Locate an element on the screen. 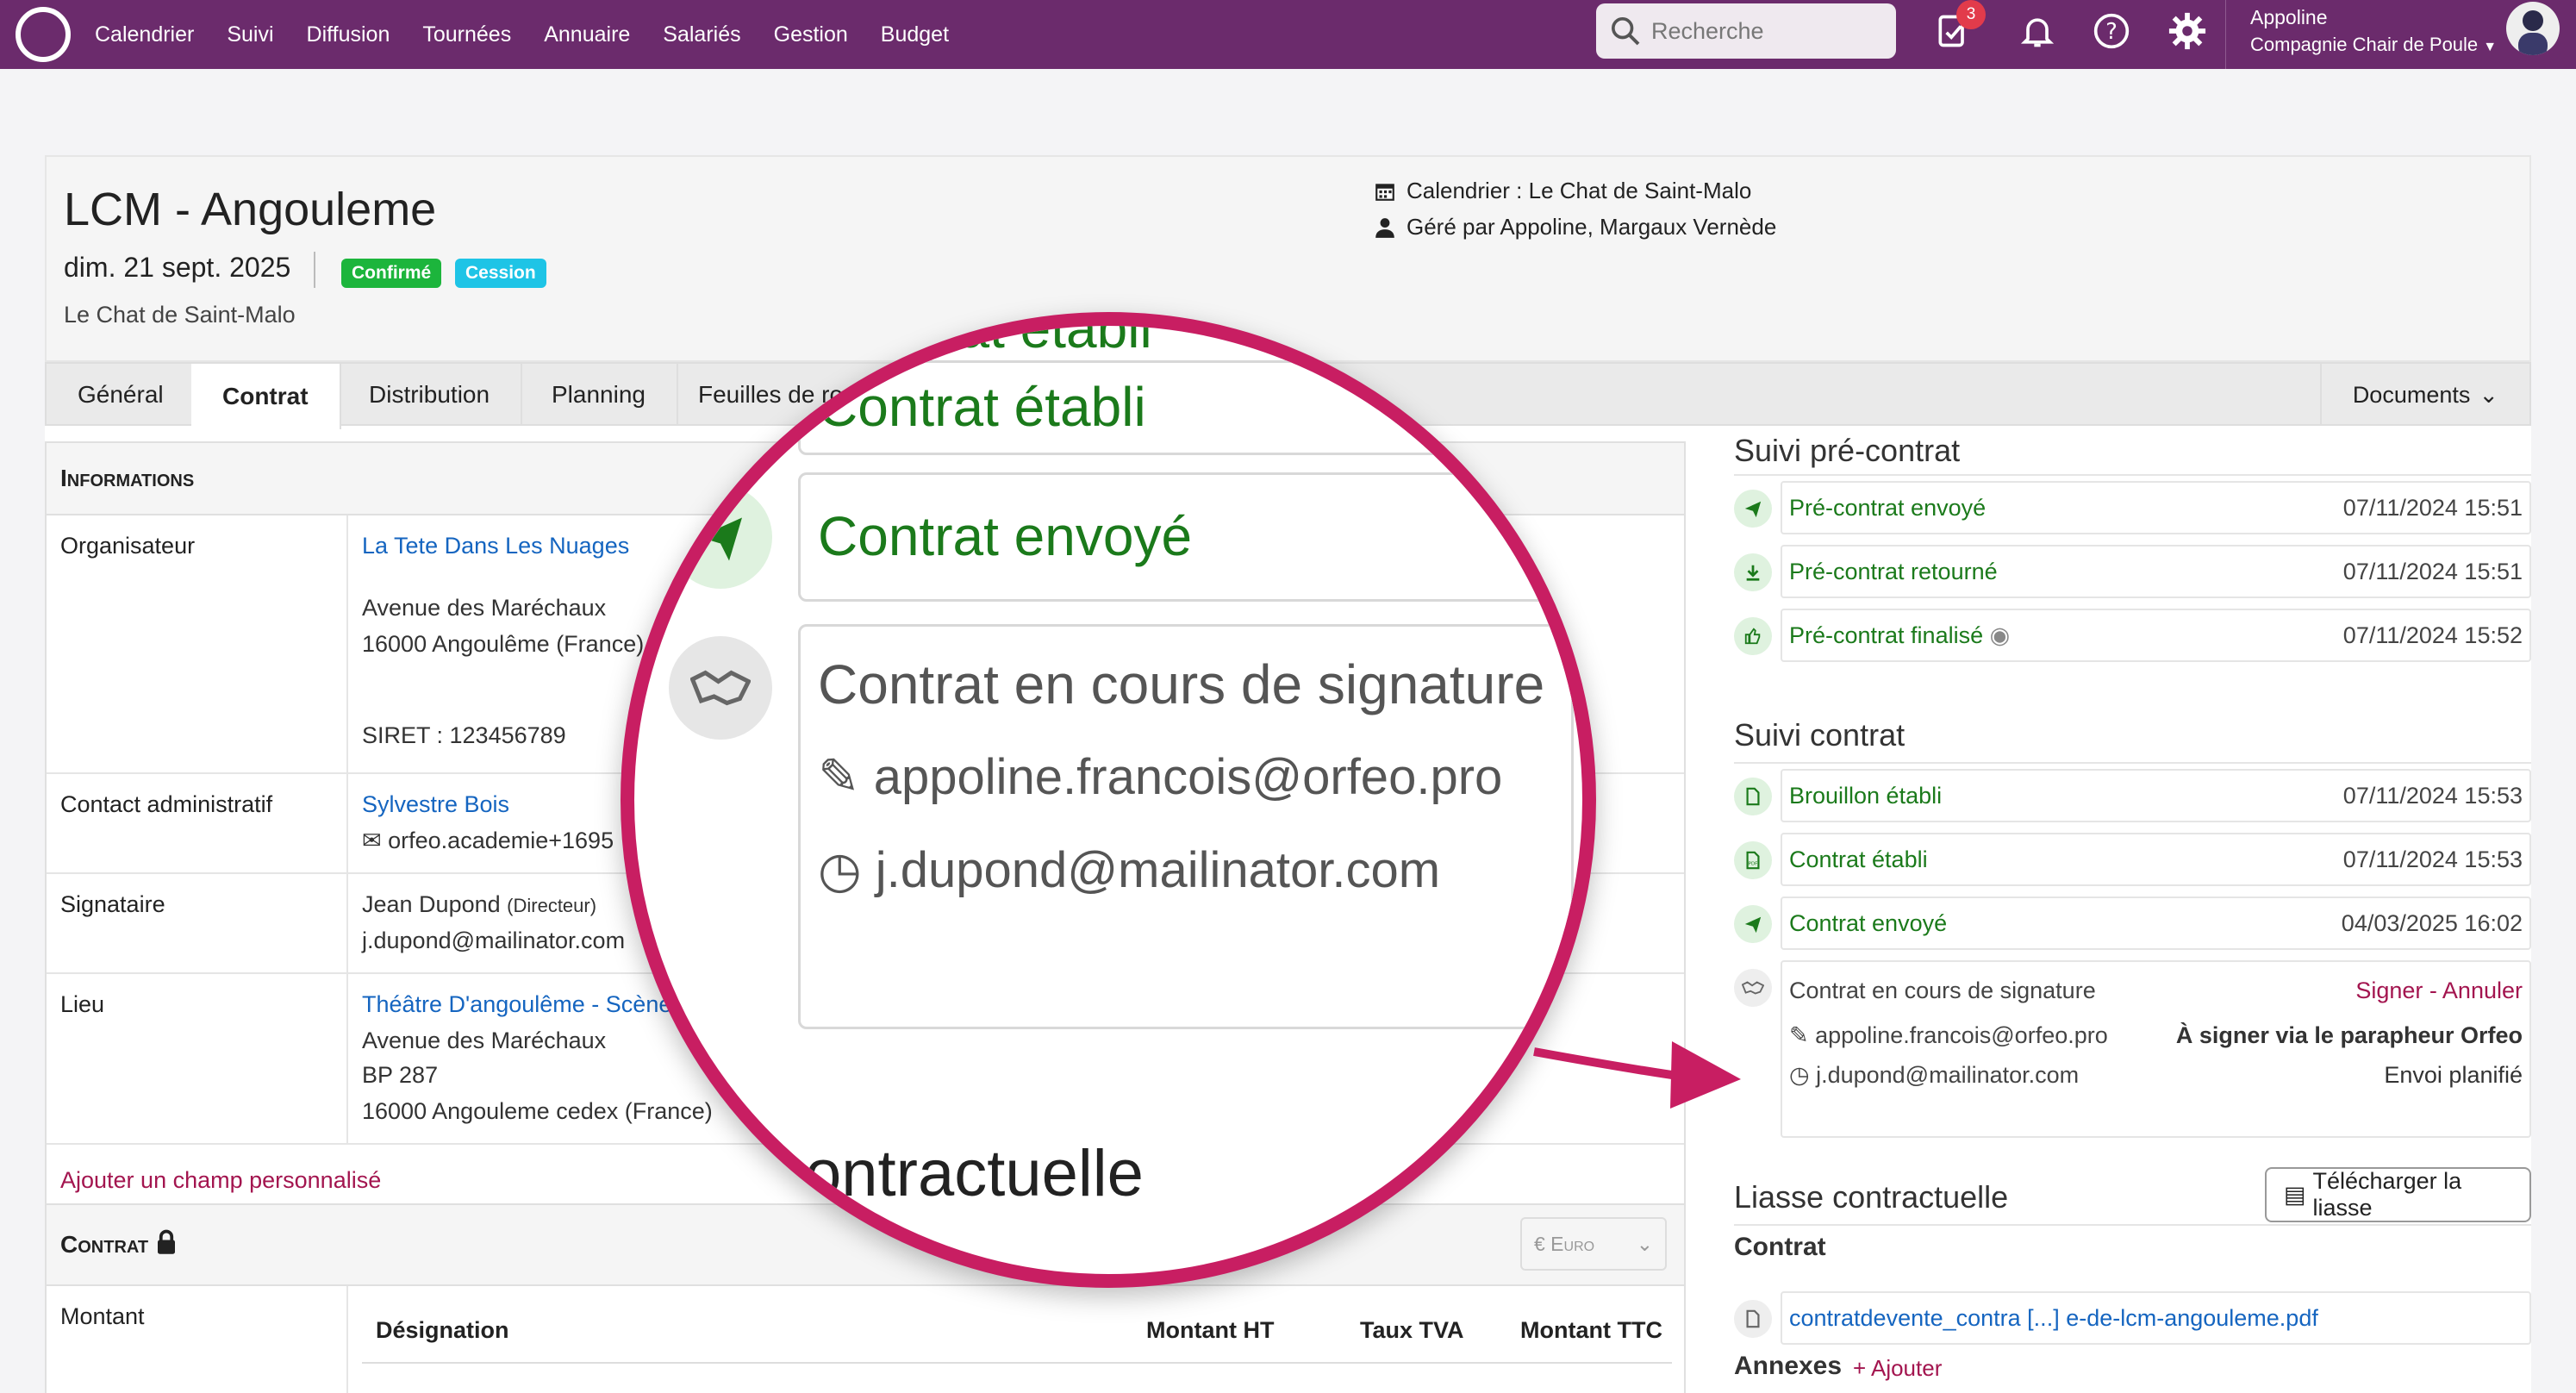  search-placeholder: Recherche is located at coordinates (1707, 30).